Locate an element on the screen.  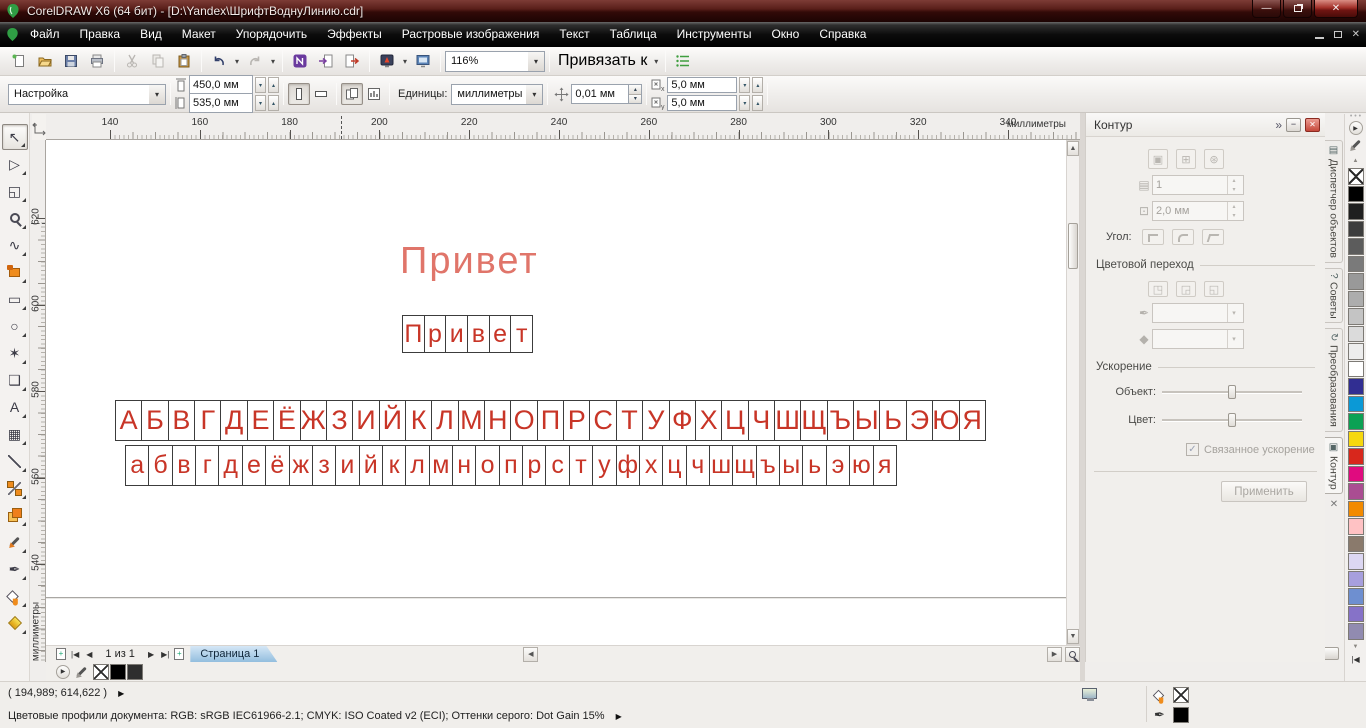
dimension-tool is located at coordinates (15, 461).